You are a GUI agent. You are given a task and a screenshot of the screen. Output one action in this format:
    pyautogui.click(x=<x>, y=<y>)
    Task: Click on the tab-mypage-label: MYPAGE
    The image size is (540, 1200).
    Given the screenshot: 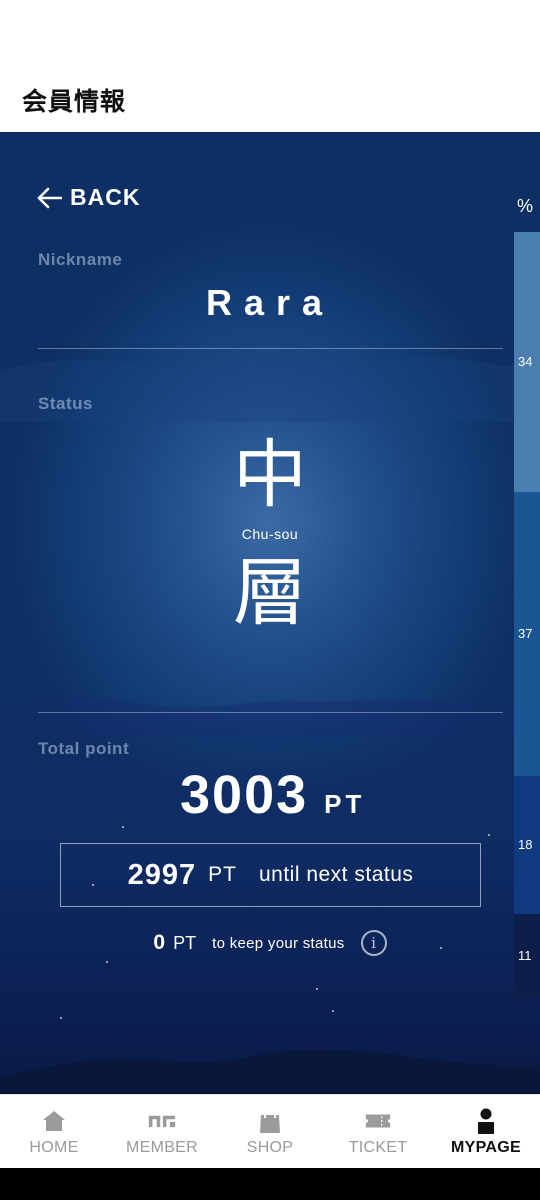 What is the action you would take?
    pyautogui.click(x=486, y=1147)
    